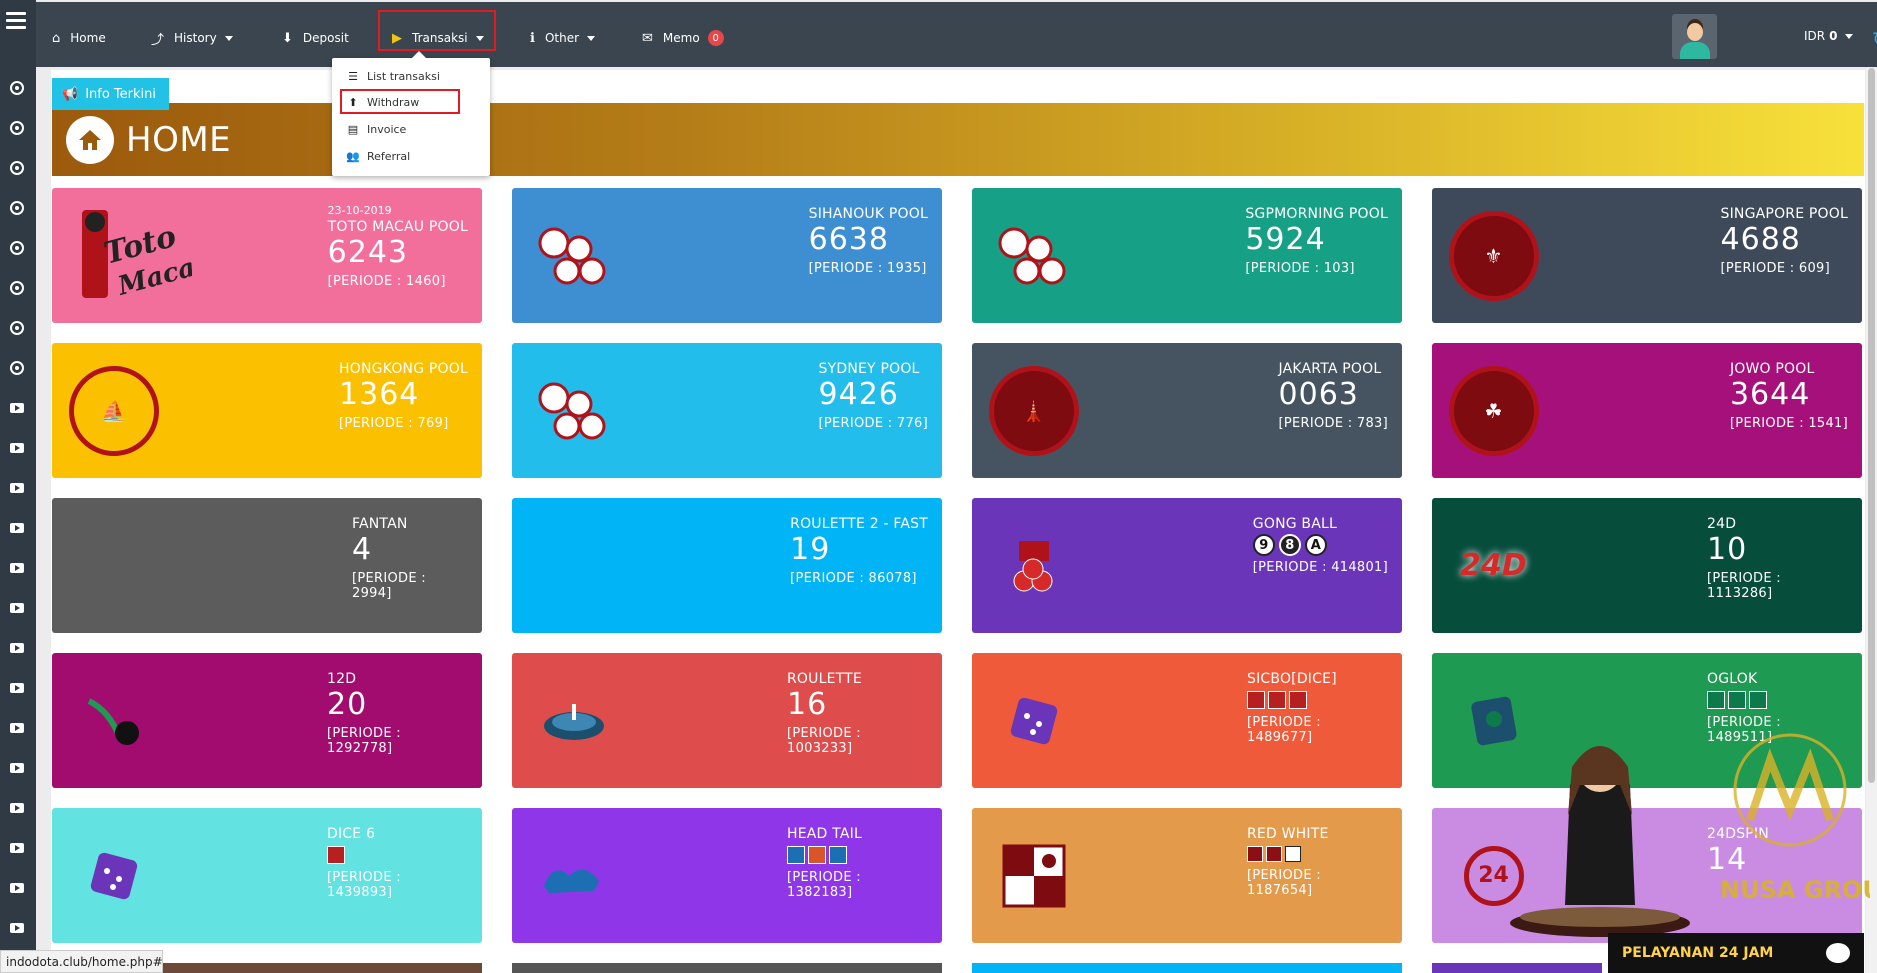 The height and width of the screenshot is (973, 1877). I want to click on chat-bubble-icon, so click(1838, 953).